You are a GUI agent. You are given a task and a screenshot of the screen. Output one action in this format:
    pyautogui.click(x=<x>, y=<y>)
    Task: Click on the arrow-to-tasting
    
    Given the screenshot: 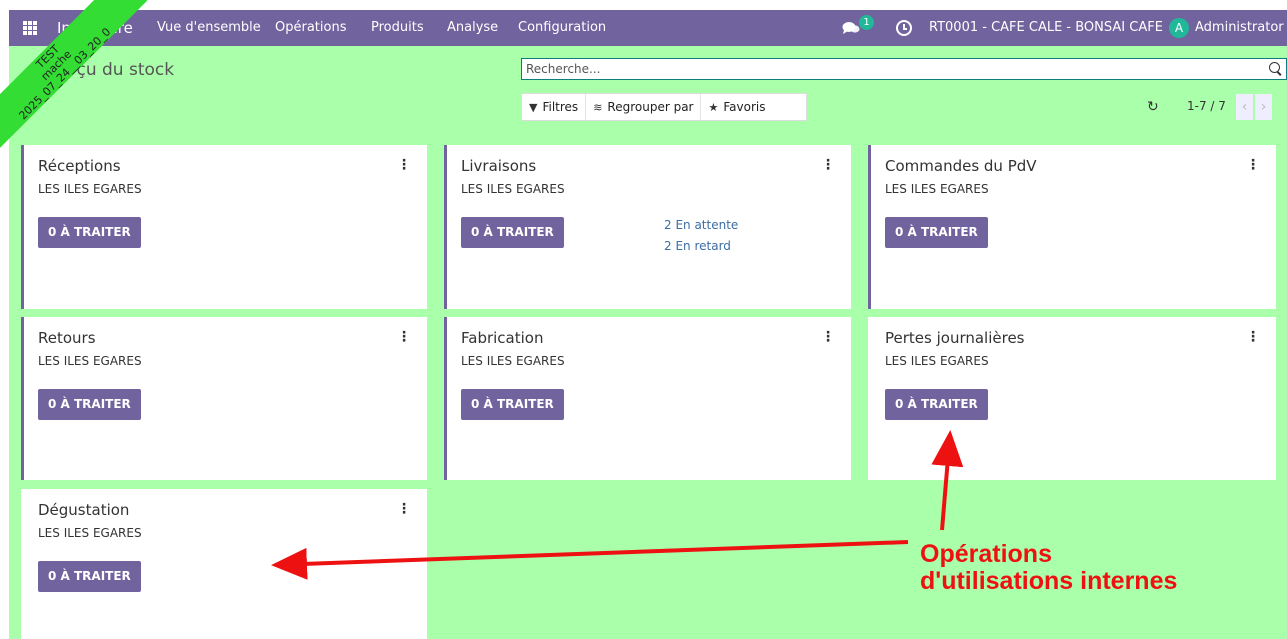 What is the action you would take?
    pyautogui.click(x=590, y=560)
    